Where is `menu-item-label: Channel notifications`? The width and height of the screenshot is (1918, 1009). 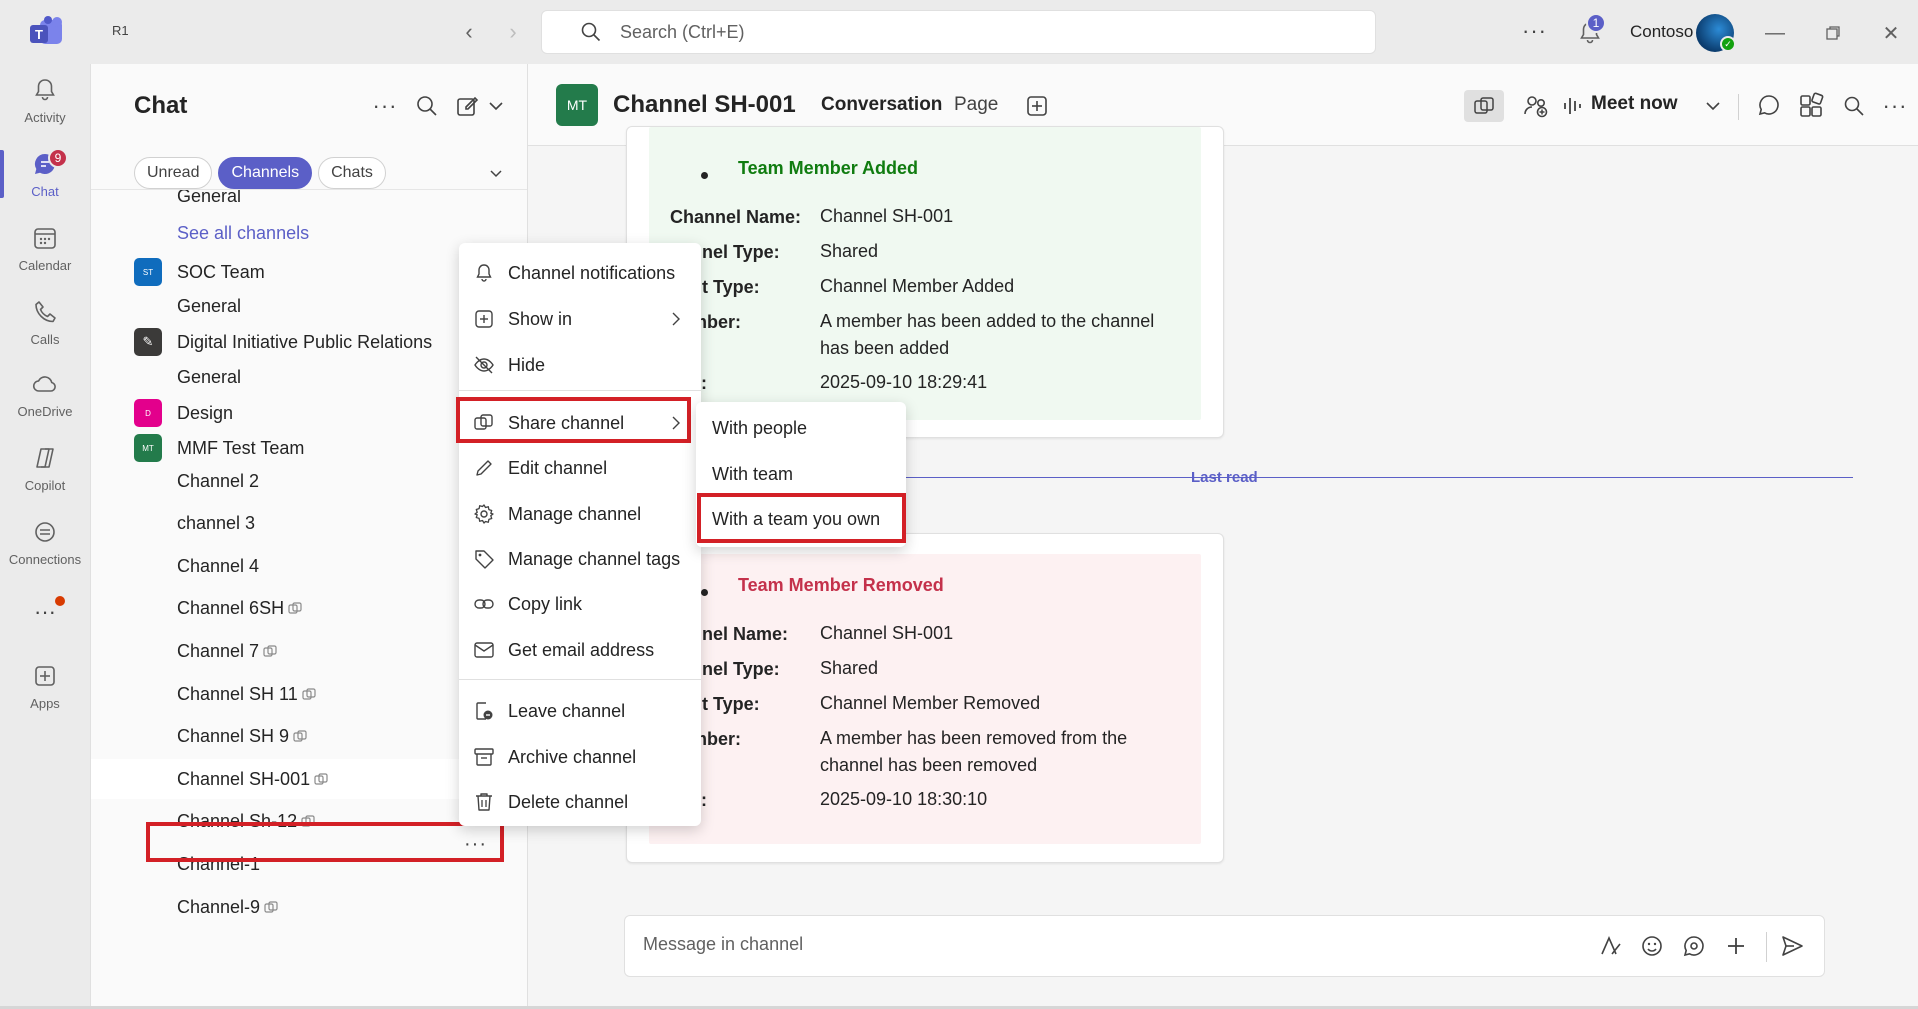 menu-item-label: Channel notifications is located at coordinates (592, 272).